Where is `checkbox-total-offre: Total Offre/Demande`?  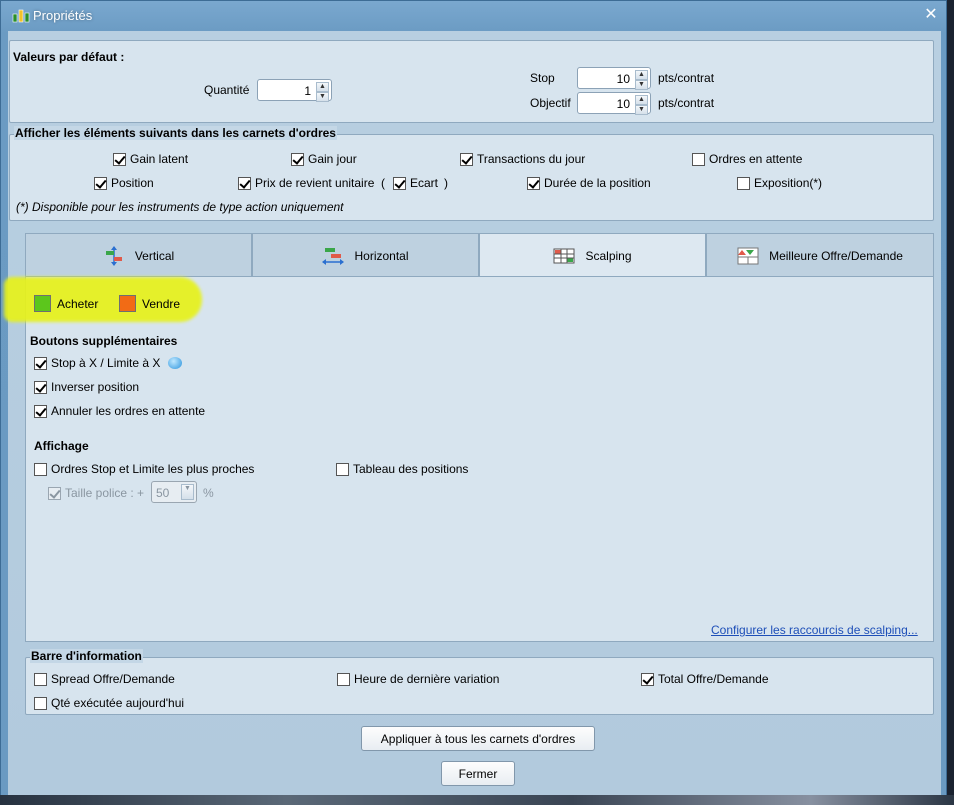 checkbox-total-offre: Total Offre/Demande is located at coordinates (705, 679).